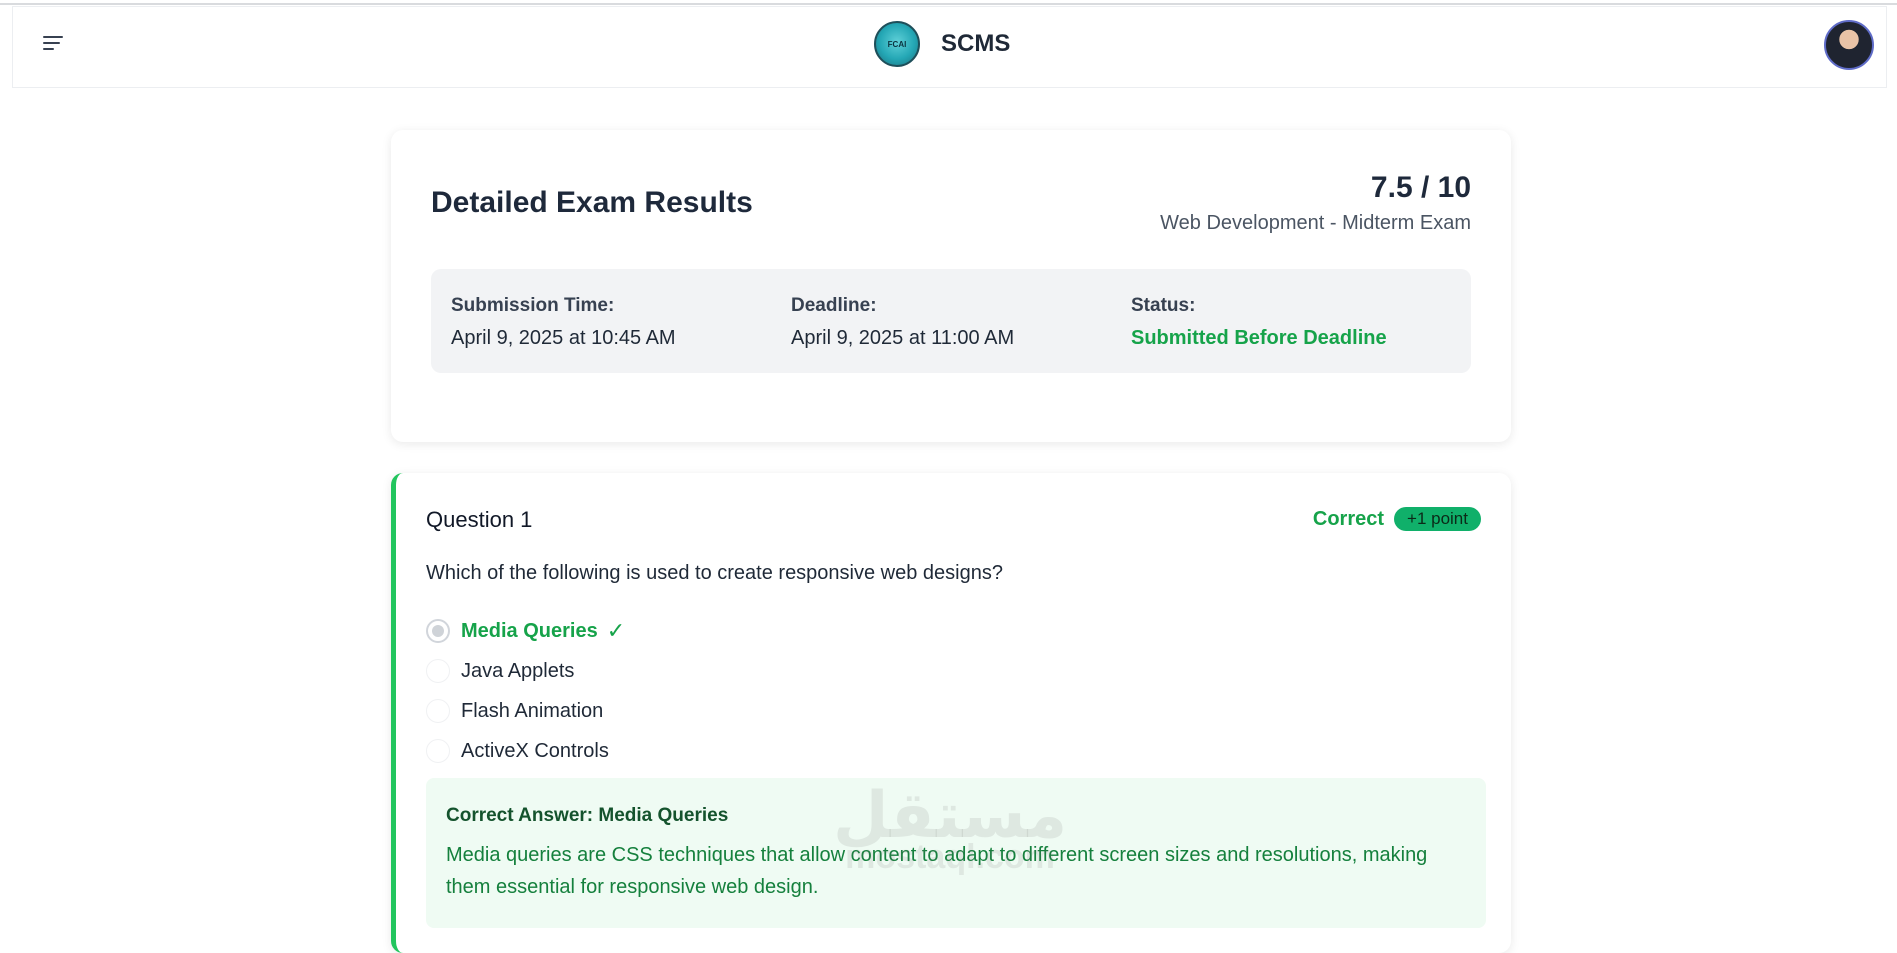 The height and width of the screenshot is (953, 1897). I want to click on option-label: ActiveX Controls, so click(535, 750).